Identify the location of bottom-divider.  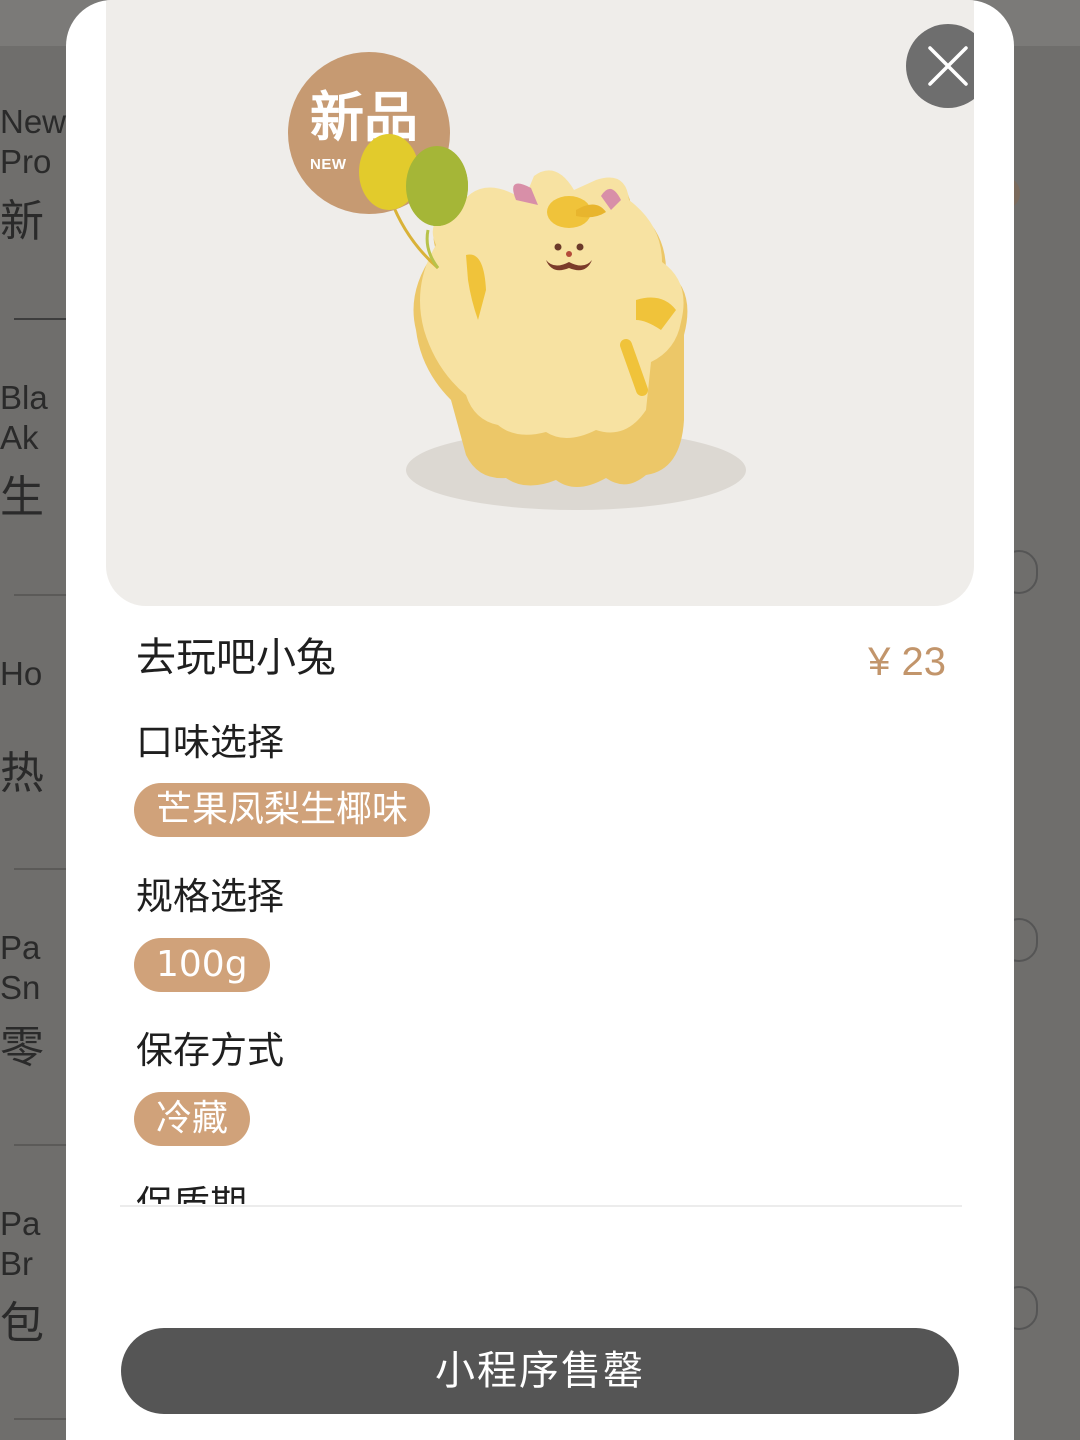
(541, 1206).